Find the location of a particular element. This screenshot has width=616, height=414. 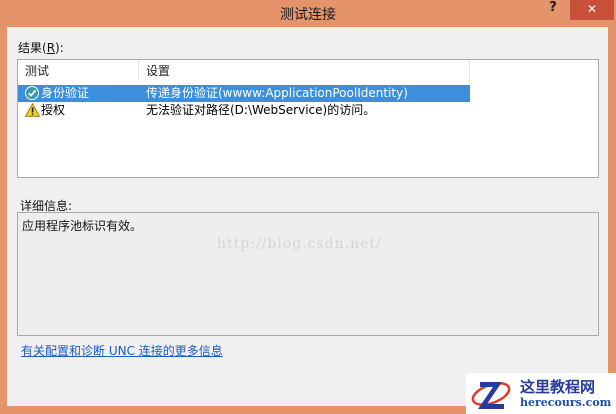

window-title: 测试连接 is located at coordinates (308, 15).